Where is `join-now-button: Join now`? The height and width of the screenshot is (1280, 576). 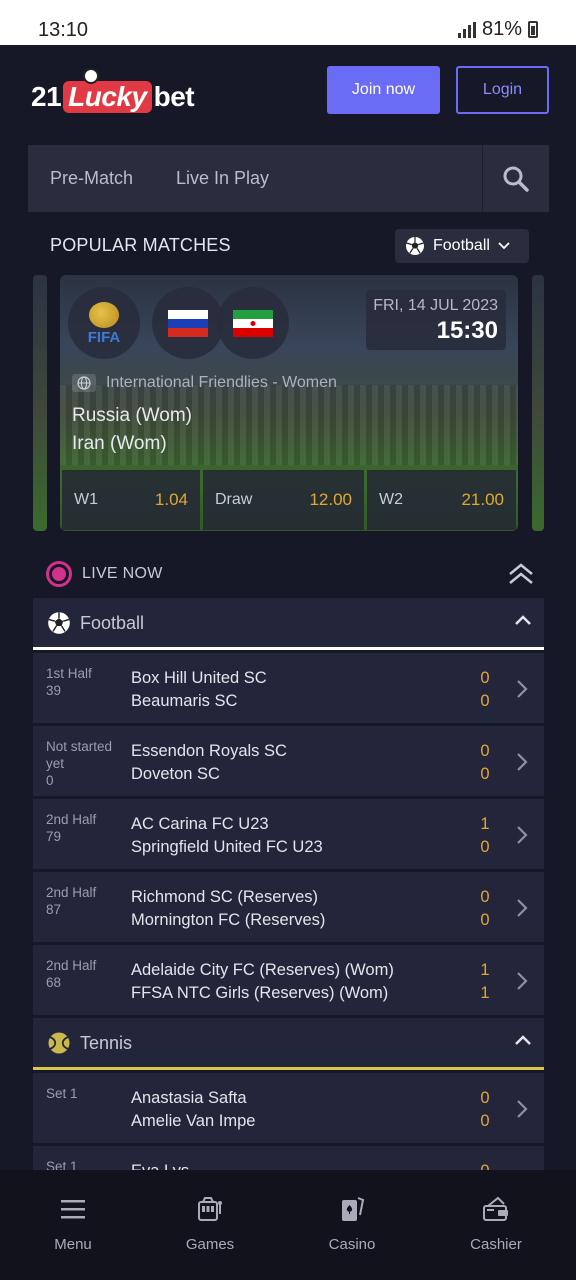
join-now-button: Join now is located at coordinates (383, 90).